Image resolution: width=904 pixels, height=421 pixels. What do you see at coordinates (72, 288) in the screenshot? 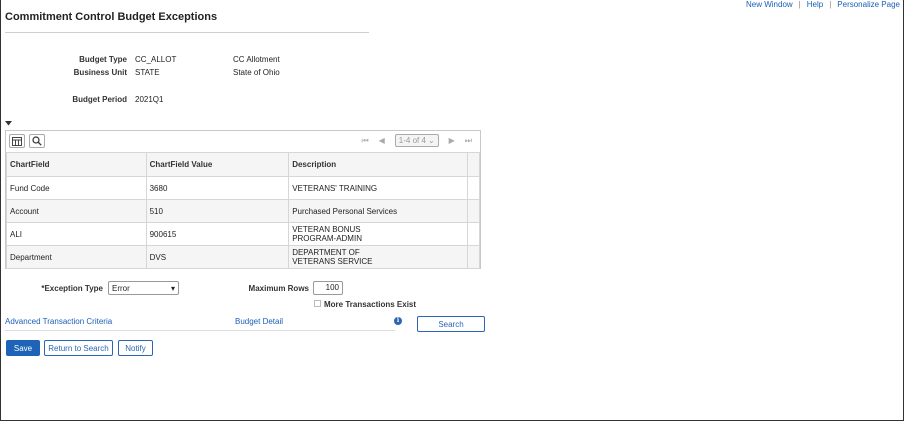
I see `exception-type-label: *Exception Type` at bounding box center [72, 288].